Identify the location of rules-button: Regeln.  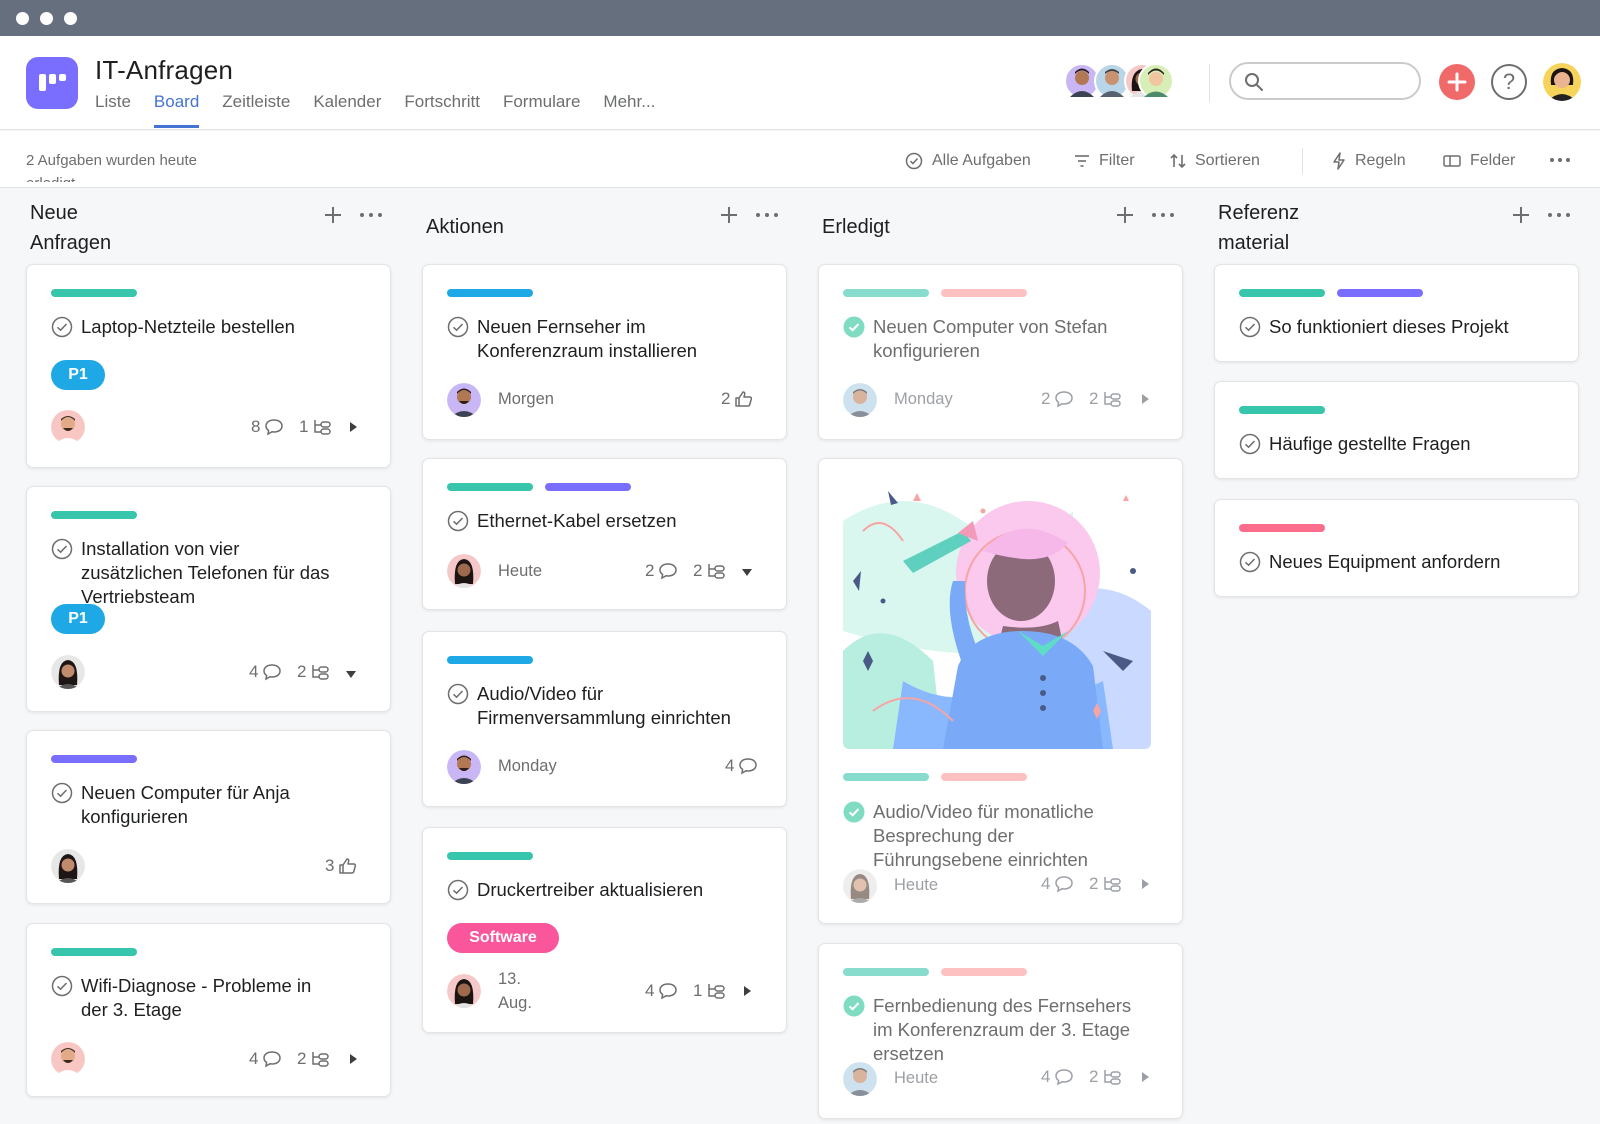
(1369, 161).